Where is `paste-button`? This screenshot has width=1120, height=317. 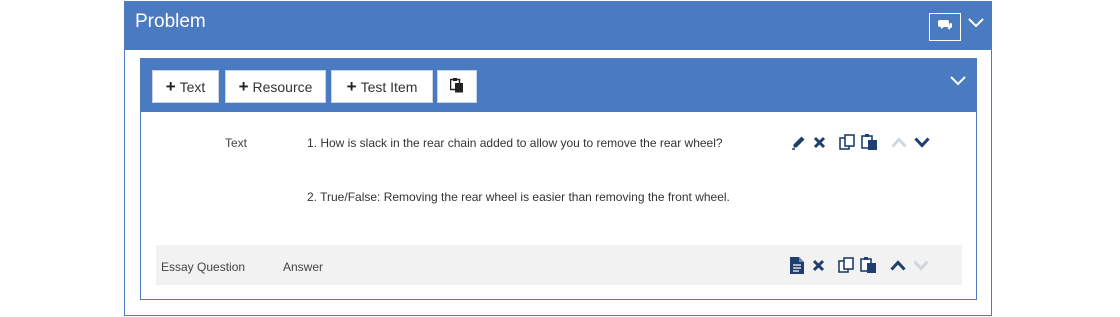 paste-button is located at coordinates (457, 86).